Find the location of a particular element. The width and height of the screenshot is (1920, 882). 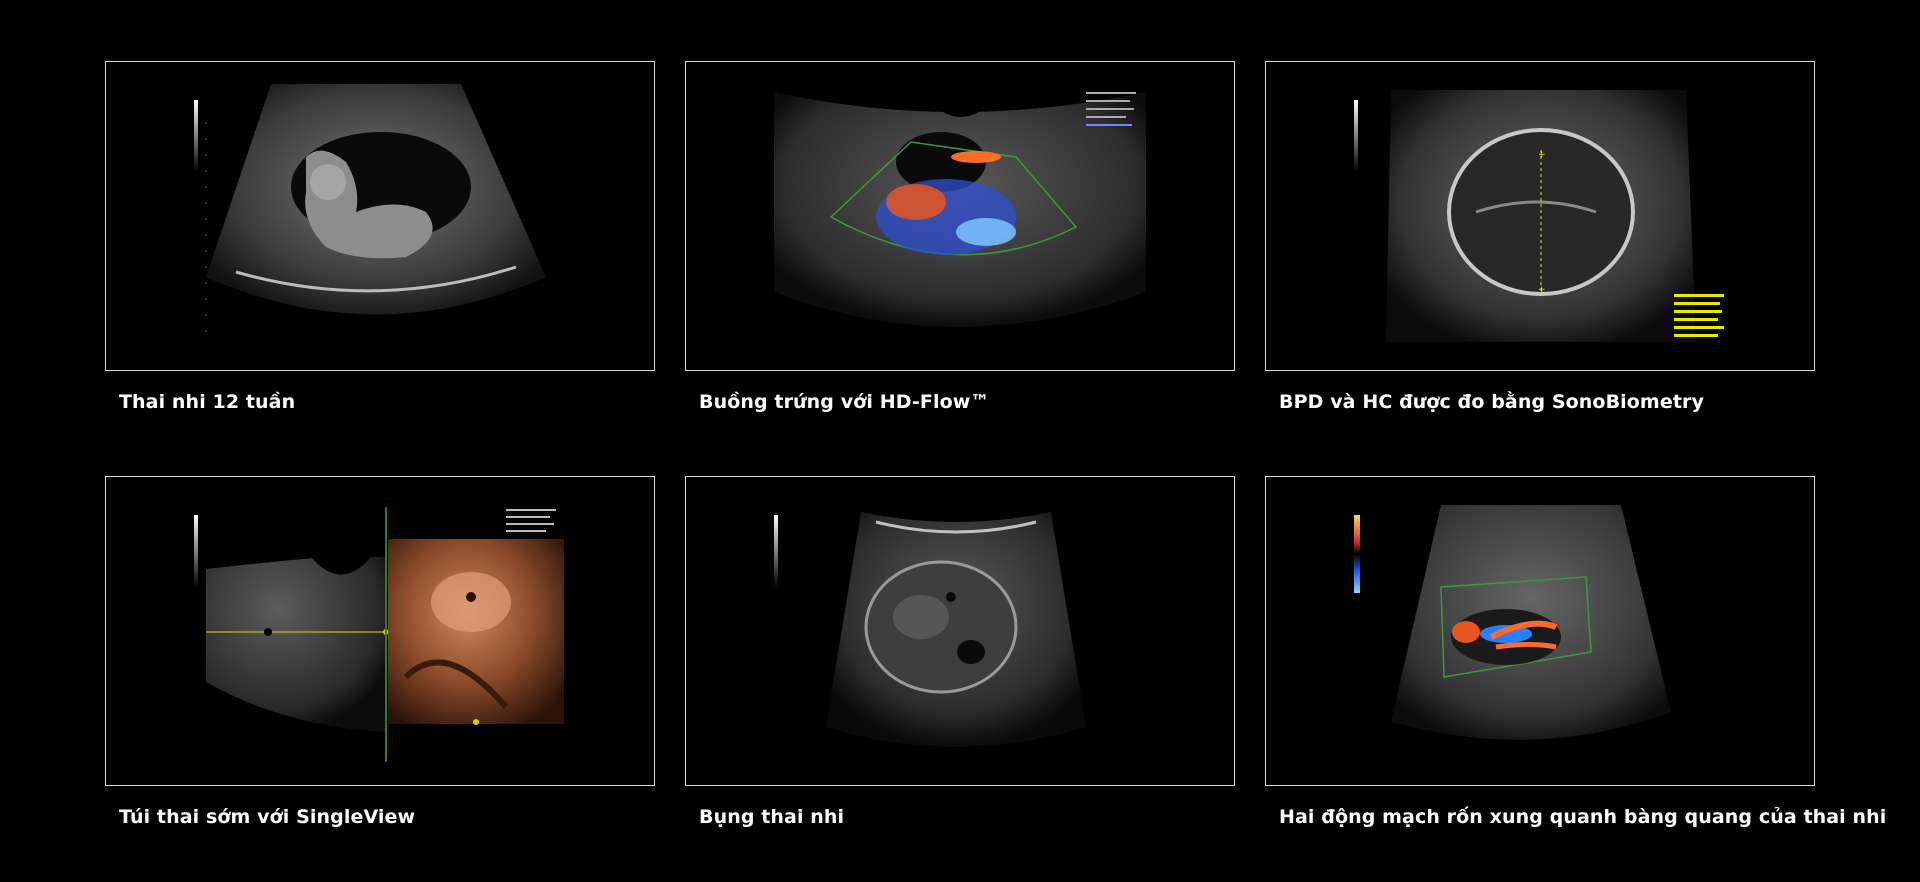

gallery-card-fetus-12-weeks: Thai nhi 12 tuần is located at coordinates (380, 237).